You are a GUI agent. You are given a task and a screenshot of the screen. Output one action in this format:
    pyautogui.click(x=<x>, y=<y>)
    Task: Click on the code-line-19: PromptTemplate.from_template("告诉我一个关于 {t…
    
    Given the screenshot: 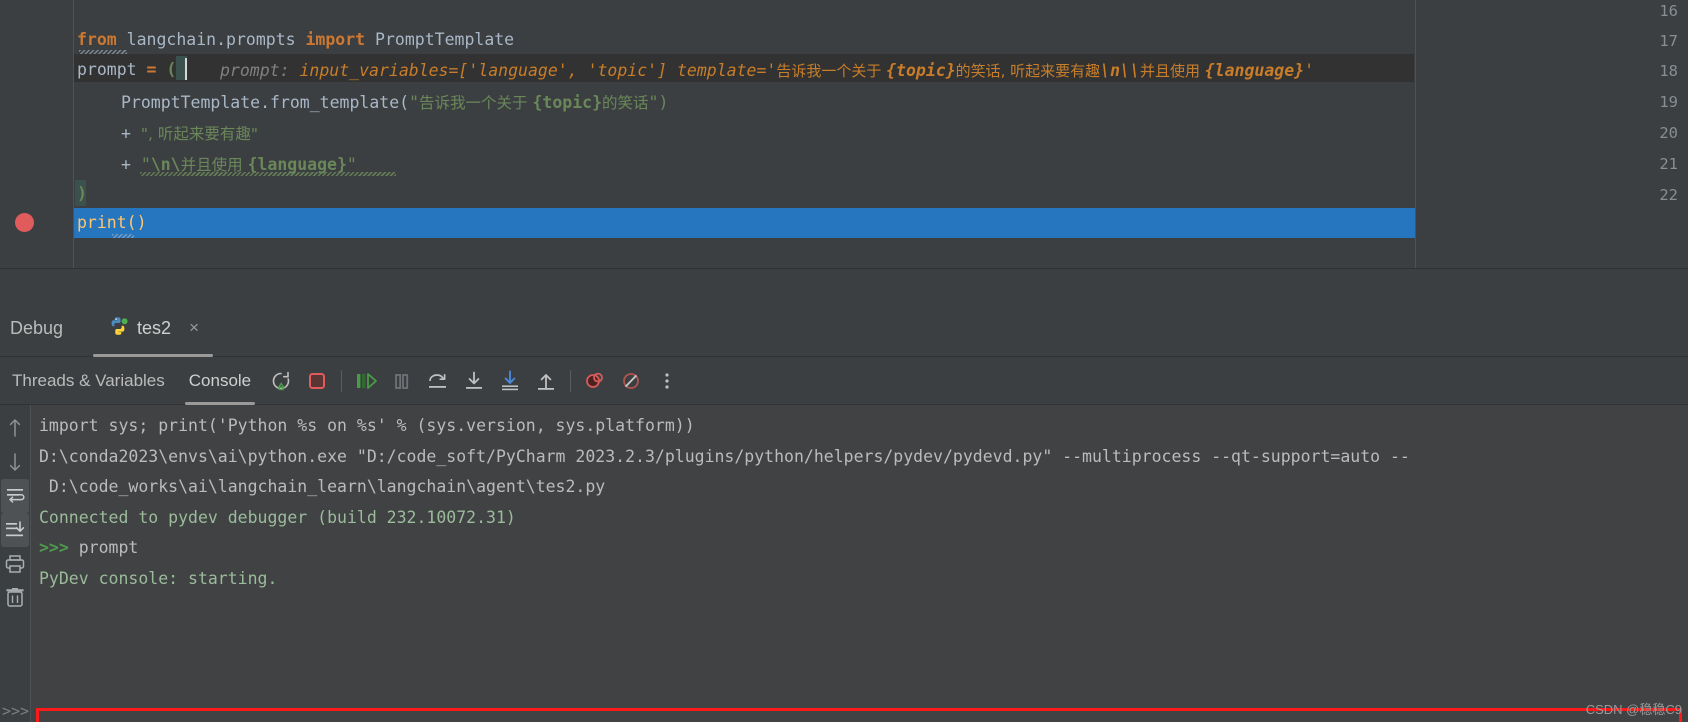 What is the action you would take?
    pyautogui.click(x=394, y=102)
    